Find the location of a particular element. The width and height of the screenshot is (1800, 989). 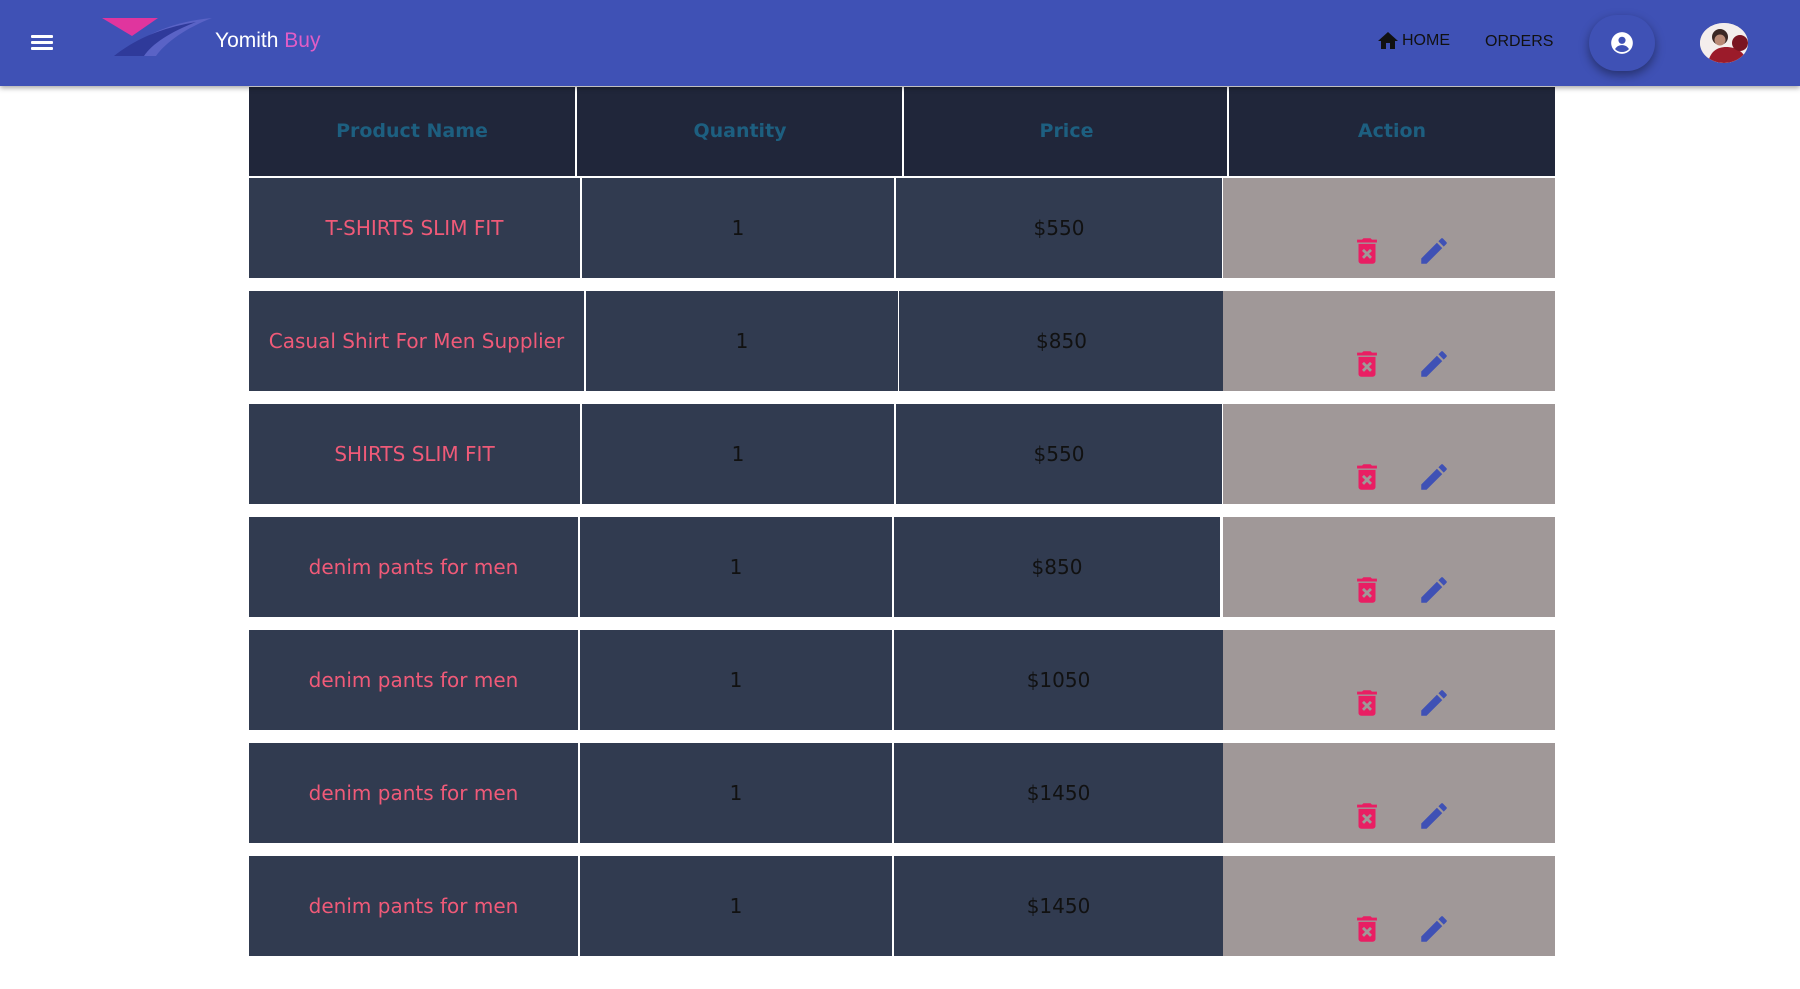

home-icon is located at coordinates (1388, 40).